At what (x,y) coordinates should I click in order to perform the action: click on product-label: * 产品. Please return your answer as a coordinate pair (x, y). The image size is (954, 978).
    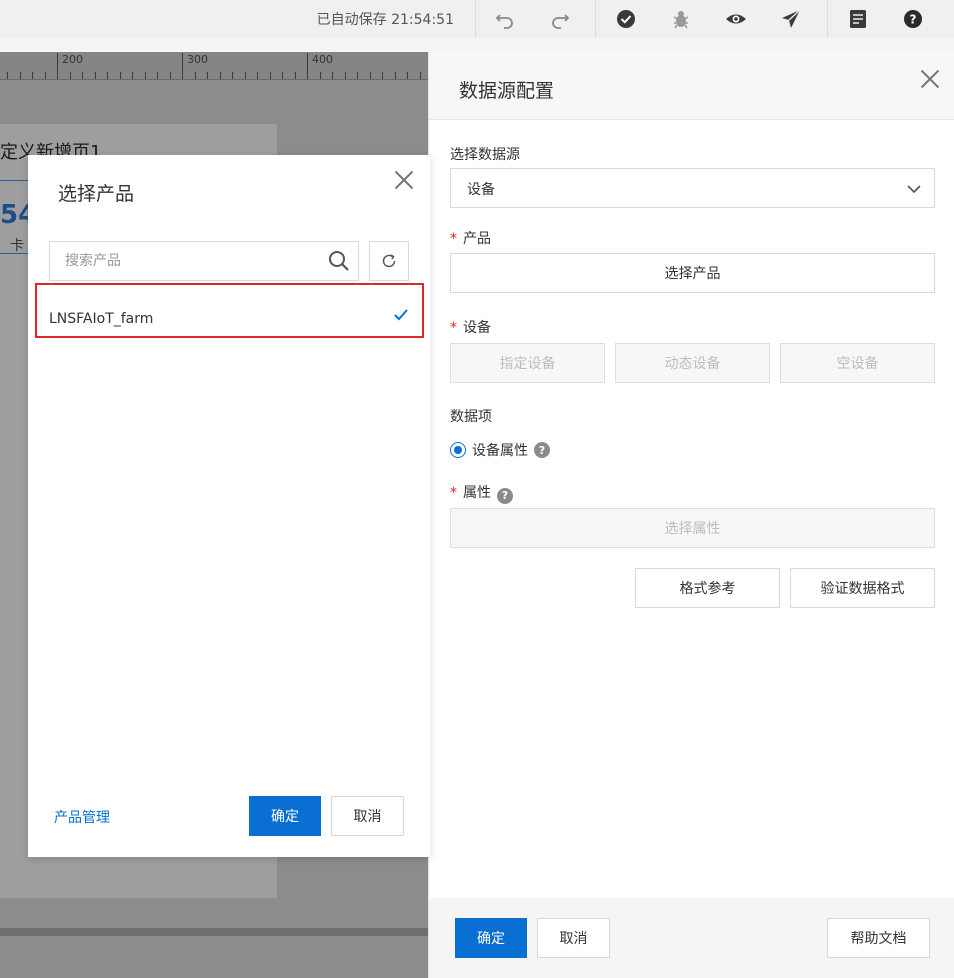
    Looking at the image, I should click on (470, 238).